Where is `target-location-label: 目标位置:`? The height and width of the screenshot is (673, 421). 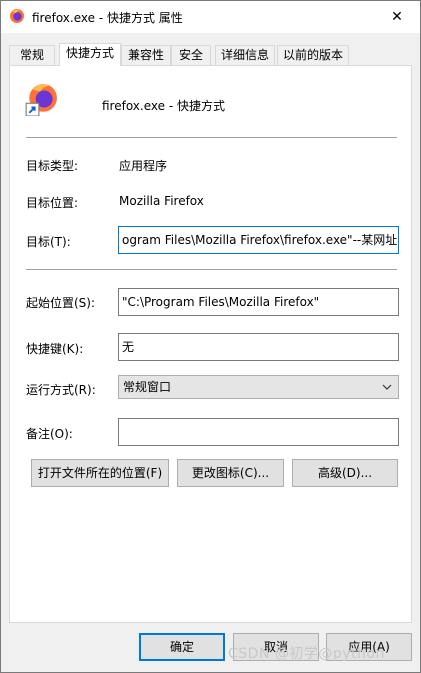
target-location-label: 目标位置: is located at coordinates (52, 203).